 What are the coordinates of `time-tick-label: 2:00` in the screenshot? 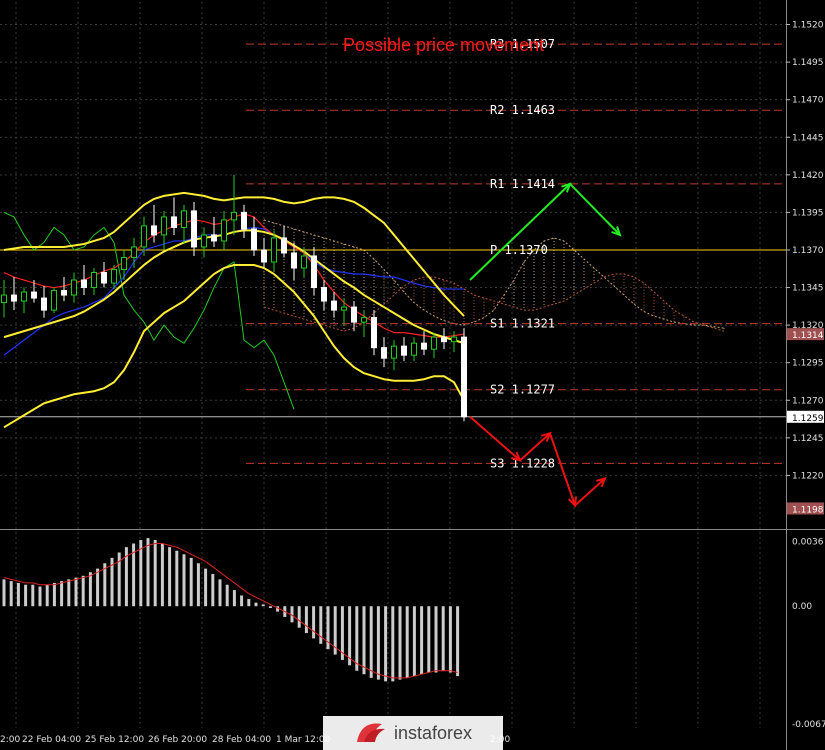 It's located at (10, 740).